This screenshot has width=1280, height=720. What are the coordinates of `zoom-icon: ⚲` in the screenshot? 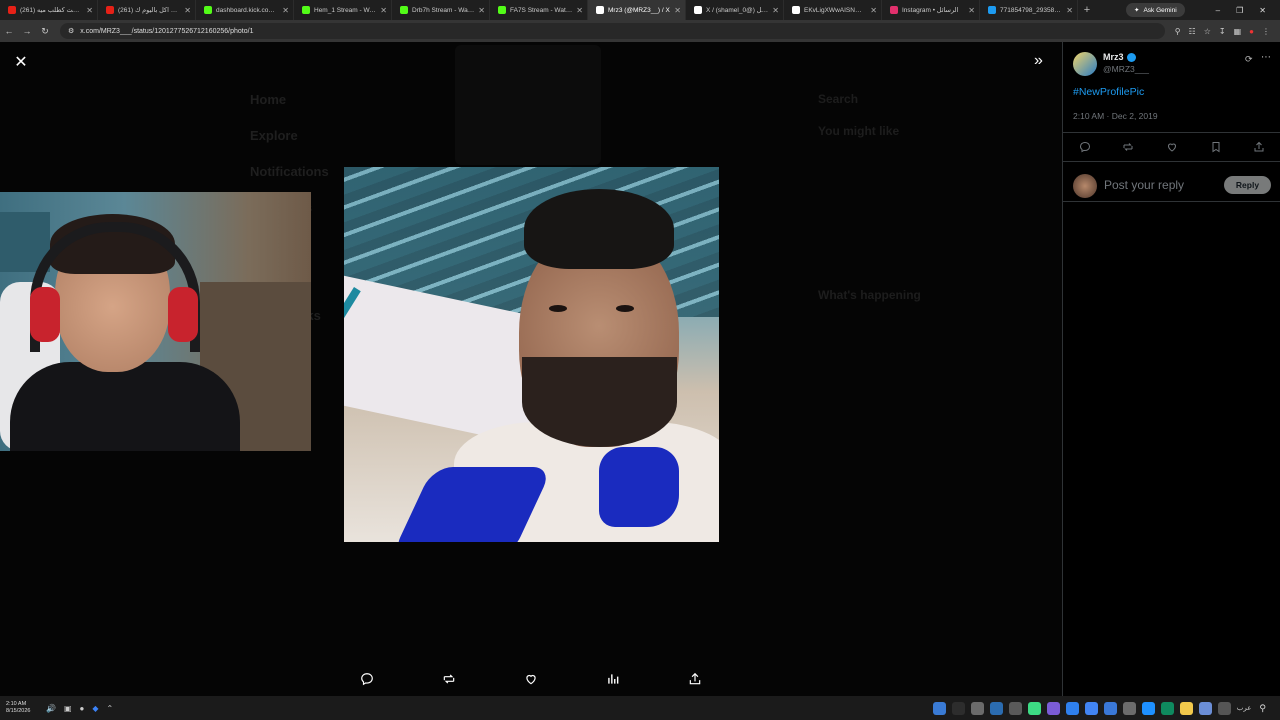 It's located at (1178, 31).